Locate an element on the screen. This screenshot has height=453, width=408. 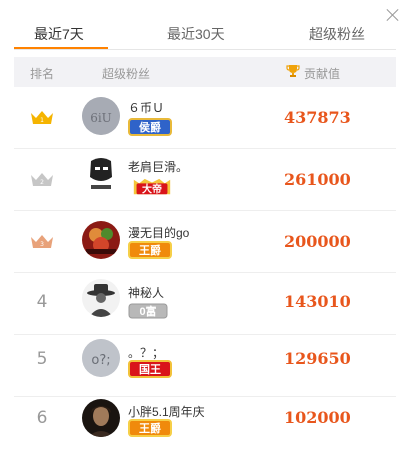
contribution-value: 437873 is located at coordinates (317, 117).